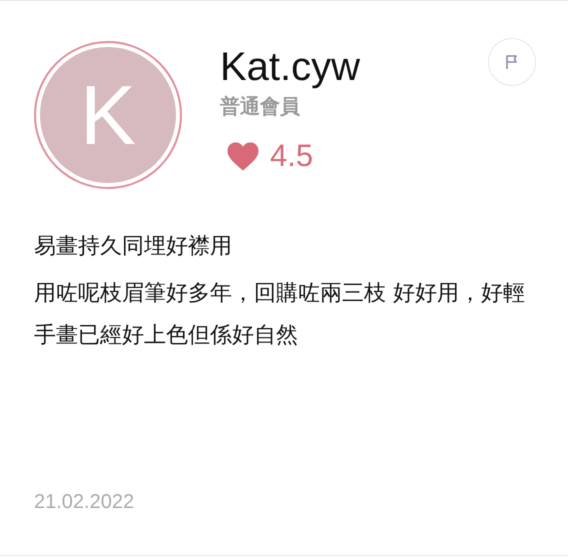 The width and height of the screenshot is (568, 558). I want to click on flag-icon, so click(512, 62).